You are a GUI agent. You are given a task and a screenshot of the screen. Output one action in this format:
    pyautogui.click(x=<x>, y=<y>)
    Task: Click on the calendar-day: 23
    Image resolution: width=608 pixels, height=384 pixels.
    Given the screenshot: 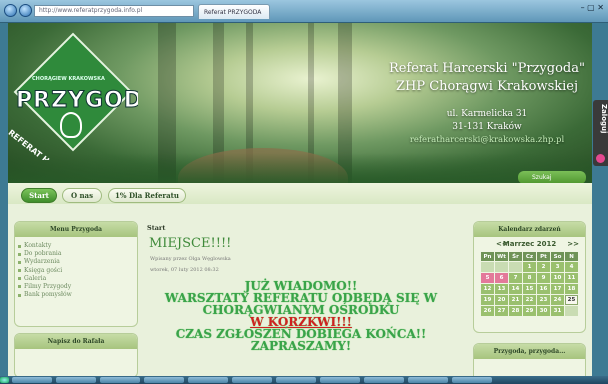 What is the action you would take?
    pyautogui.click(x=543, y=300)
    